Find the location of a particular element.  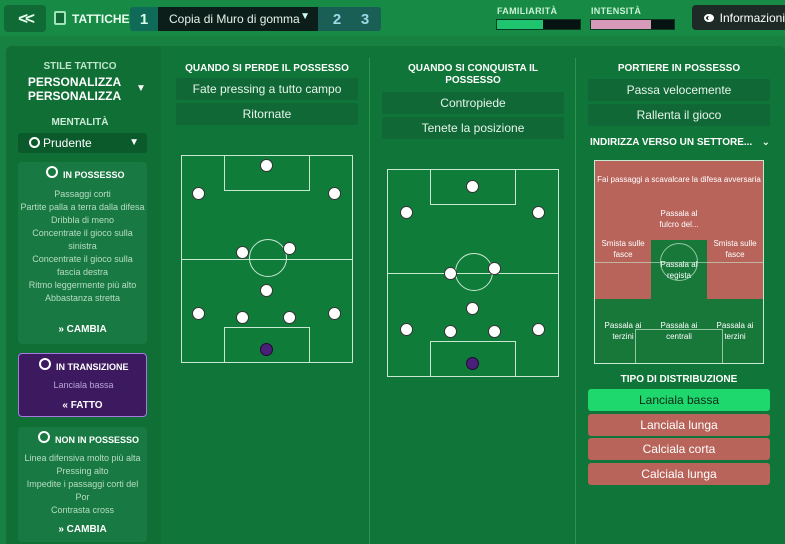

goalkeeper-possession-title: PORTIERE IN POSSESSO is located at coordinates (679, 68).